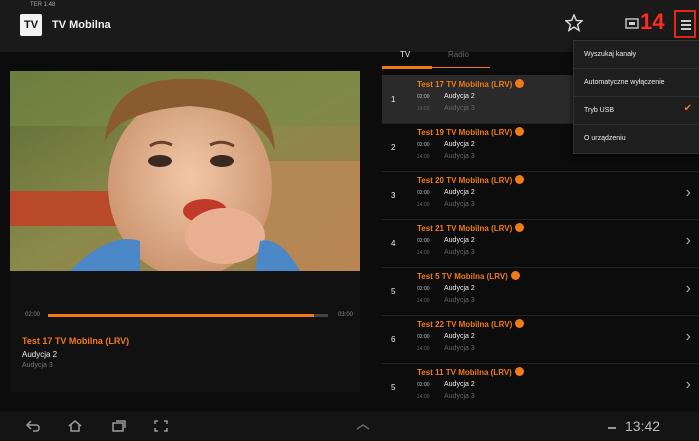 The image size is (699, 441). Describe the element at coordinates (632, 24) in the screenshot. I see `screen-cast-icon` at that location.